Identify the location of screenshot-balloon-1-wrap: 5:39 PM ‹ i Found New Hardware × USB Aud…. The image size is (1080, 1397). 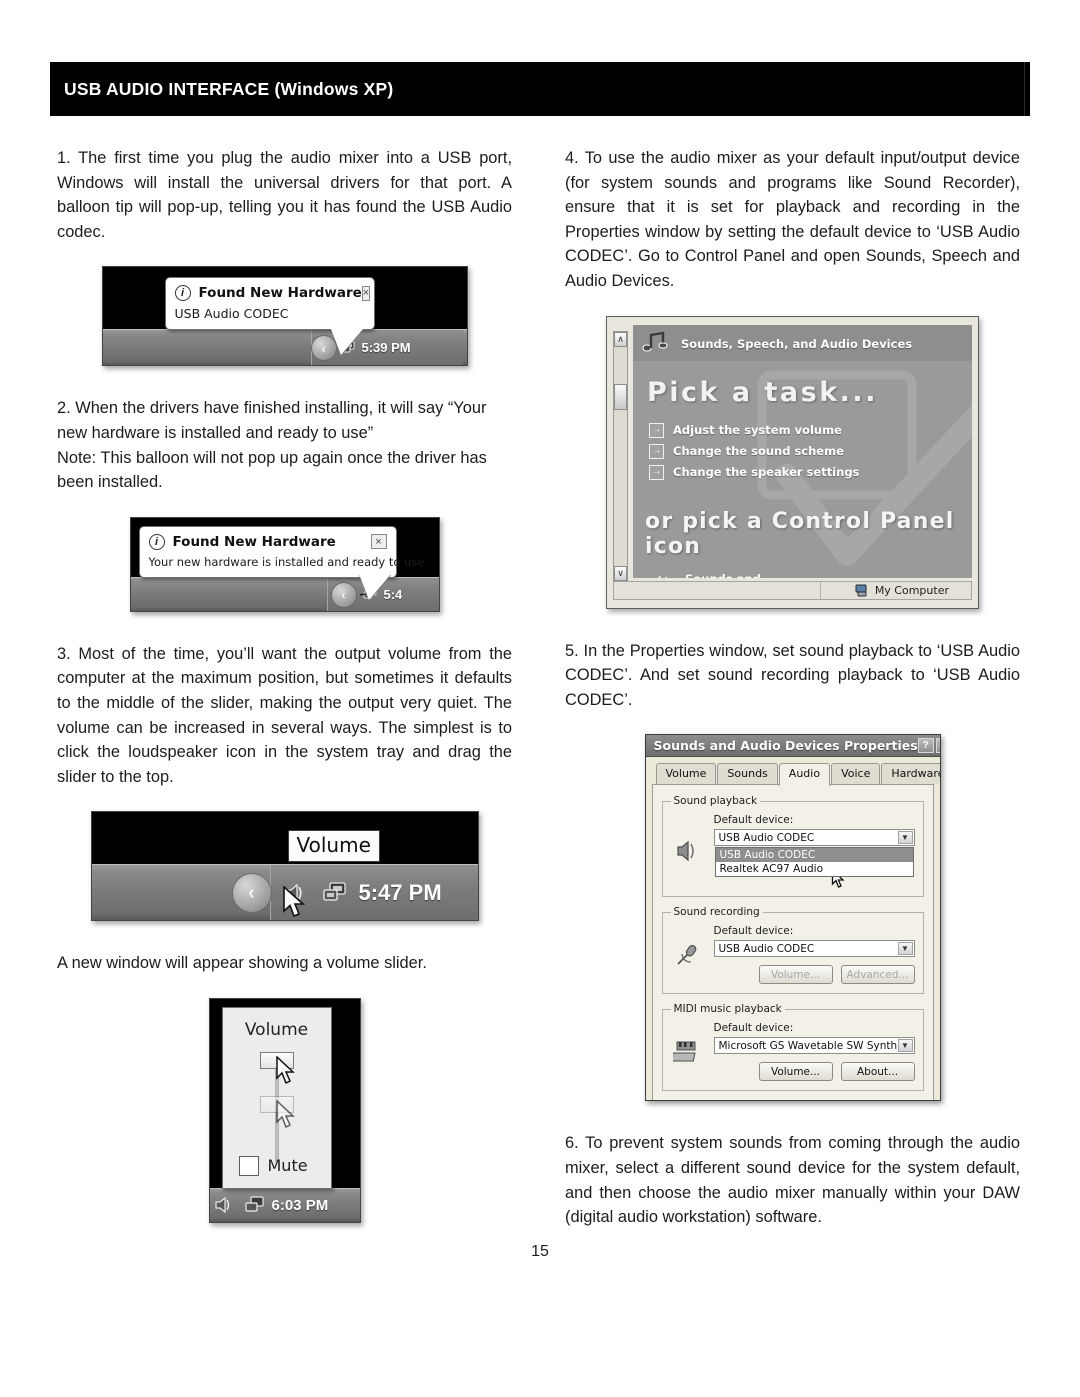
(284, 316).